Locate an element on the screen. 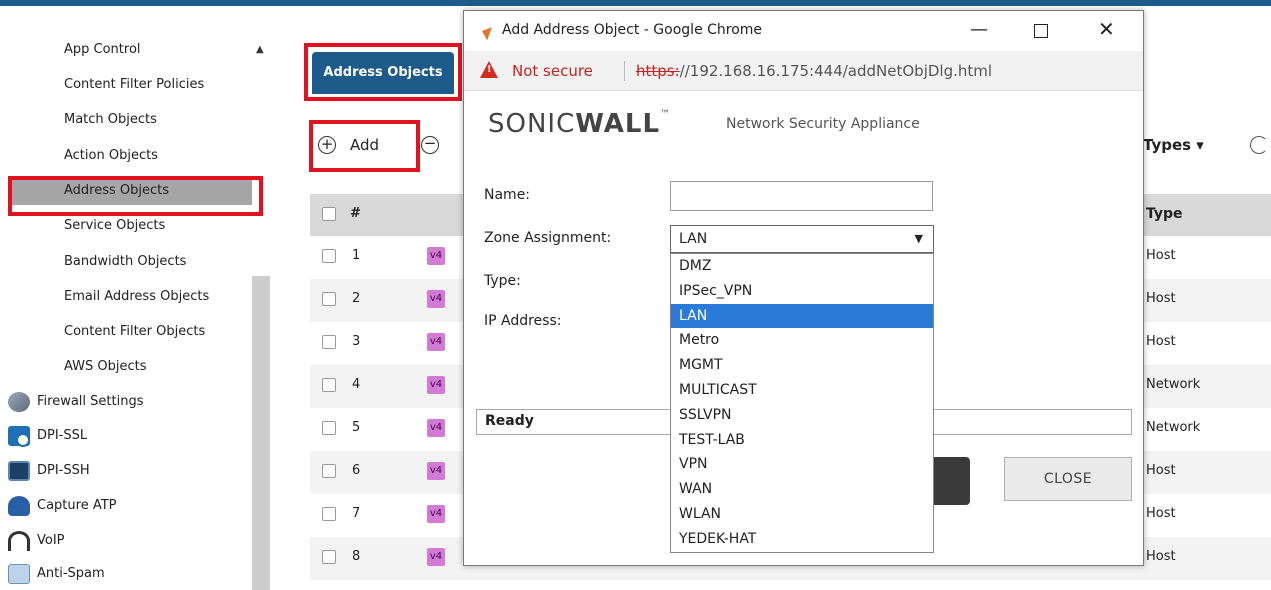 The image size is (1271, 590). sidebar-section-label: VoIP is located at coordinates (51, 540).